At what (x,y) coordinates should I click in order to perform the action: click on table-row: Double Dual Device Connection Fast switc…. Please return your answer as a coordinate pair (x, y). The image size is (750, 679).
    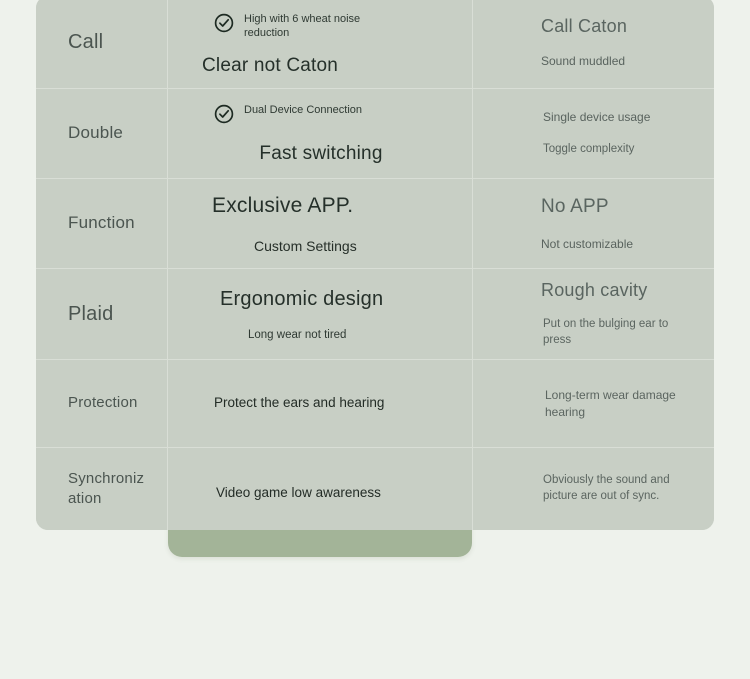
    Looking at the image, I should click on (375, 134).